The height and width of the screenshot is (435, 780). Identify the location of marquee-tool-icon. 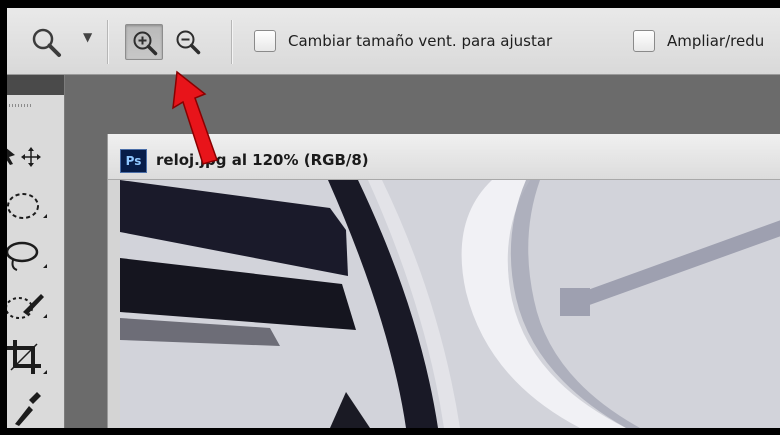
(27, 206).